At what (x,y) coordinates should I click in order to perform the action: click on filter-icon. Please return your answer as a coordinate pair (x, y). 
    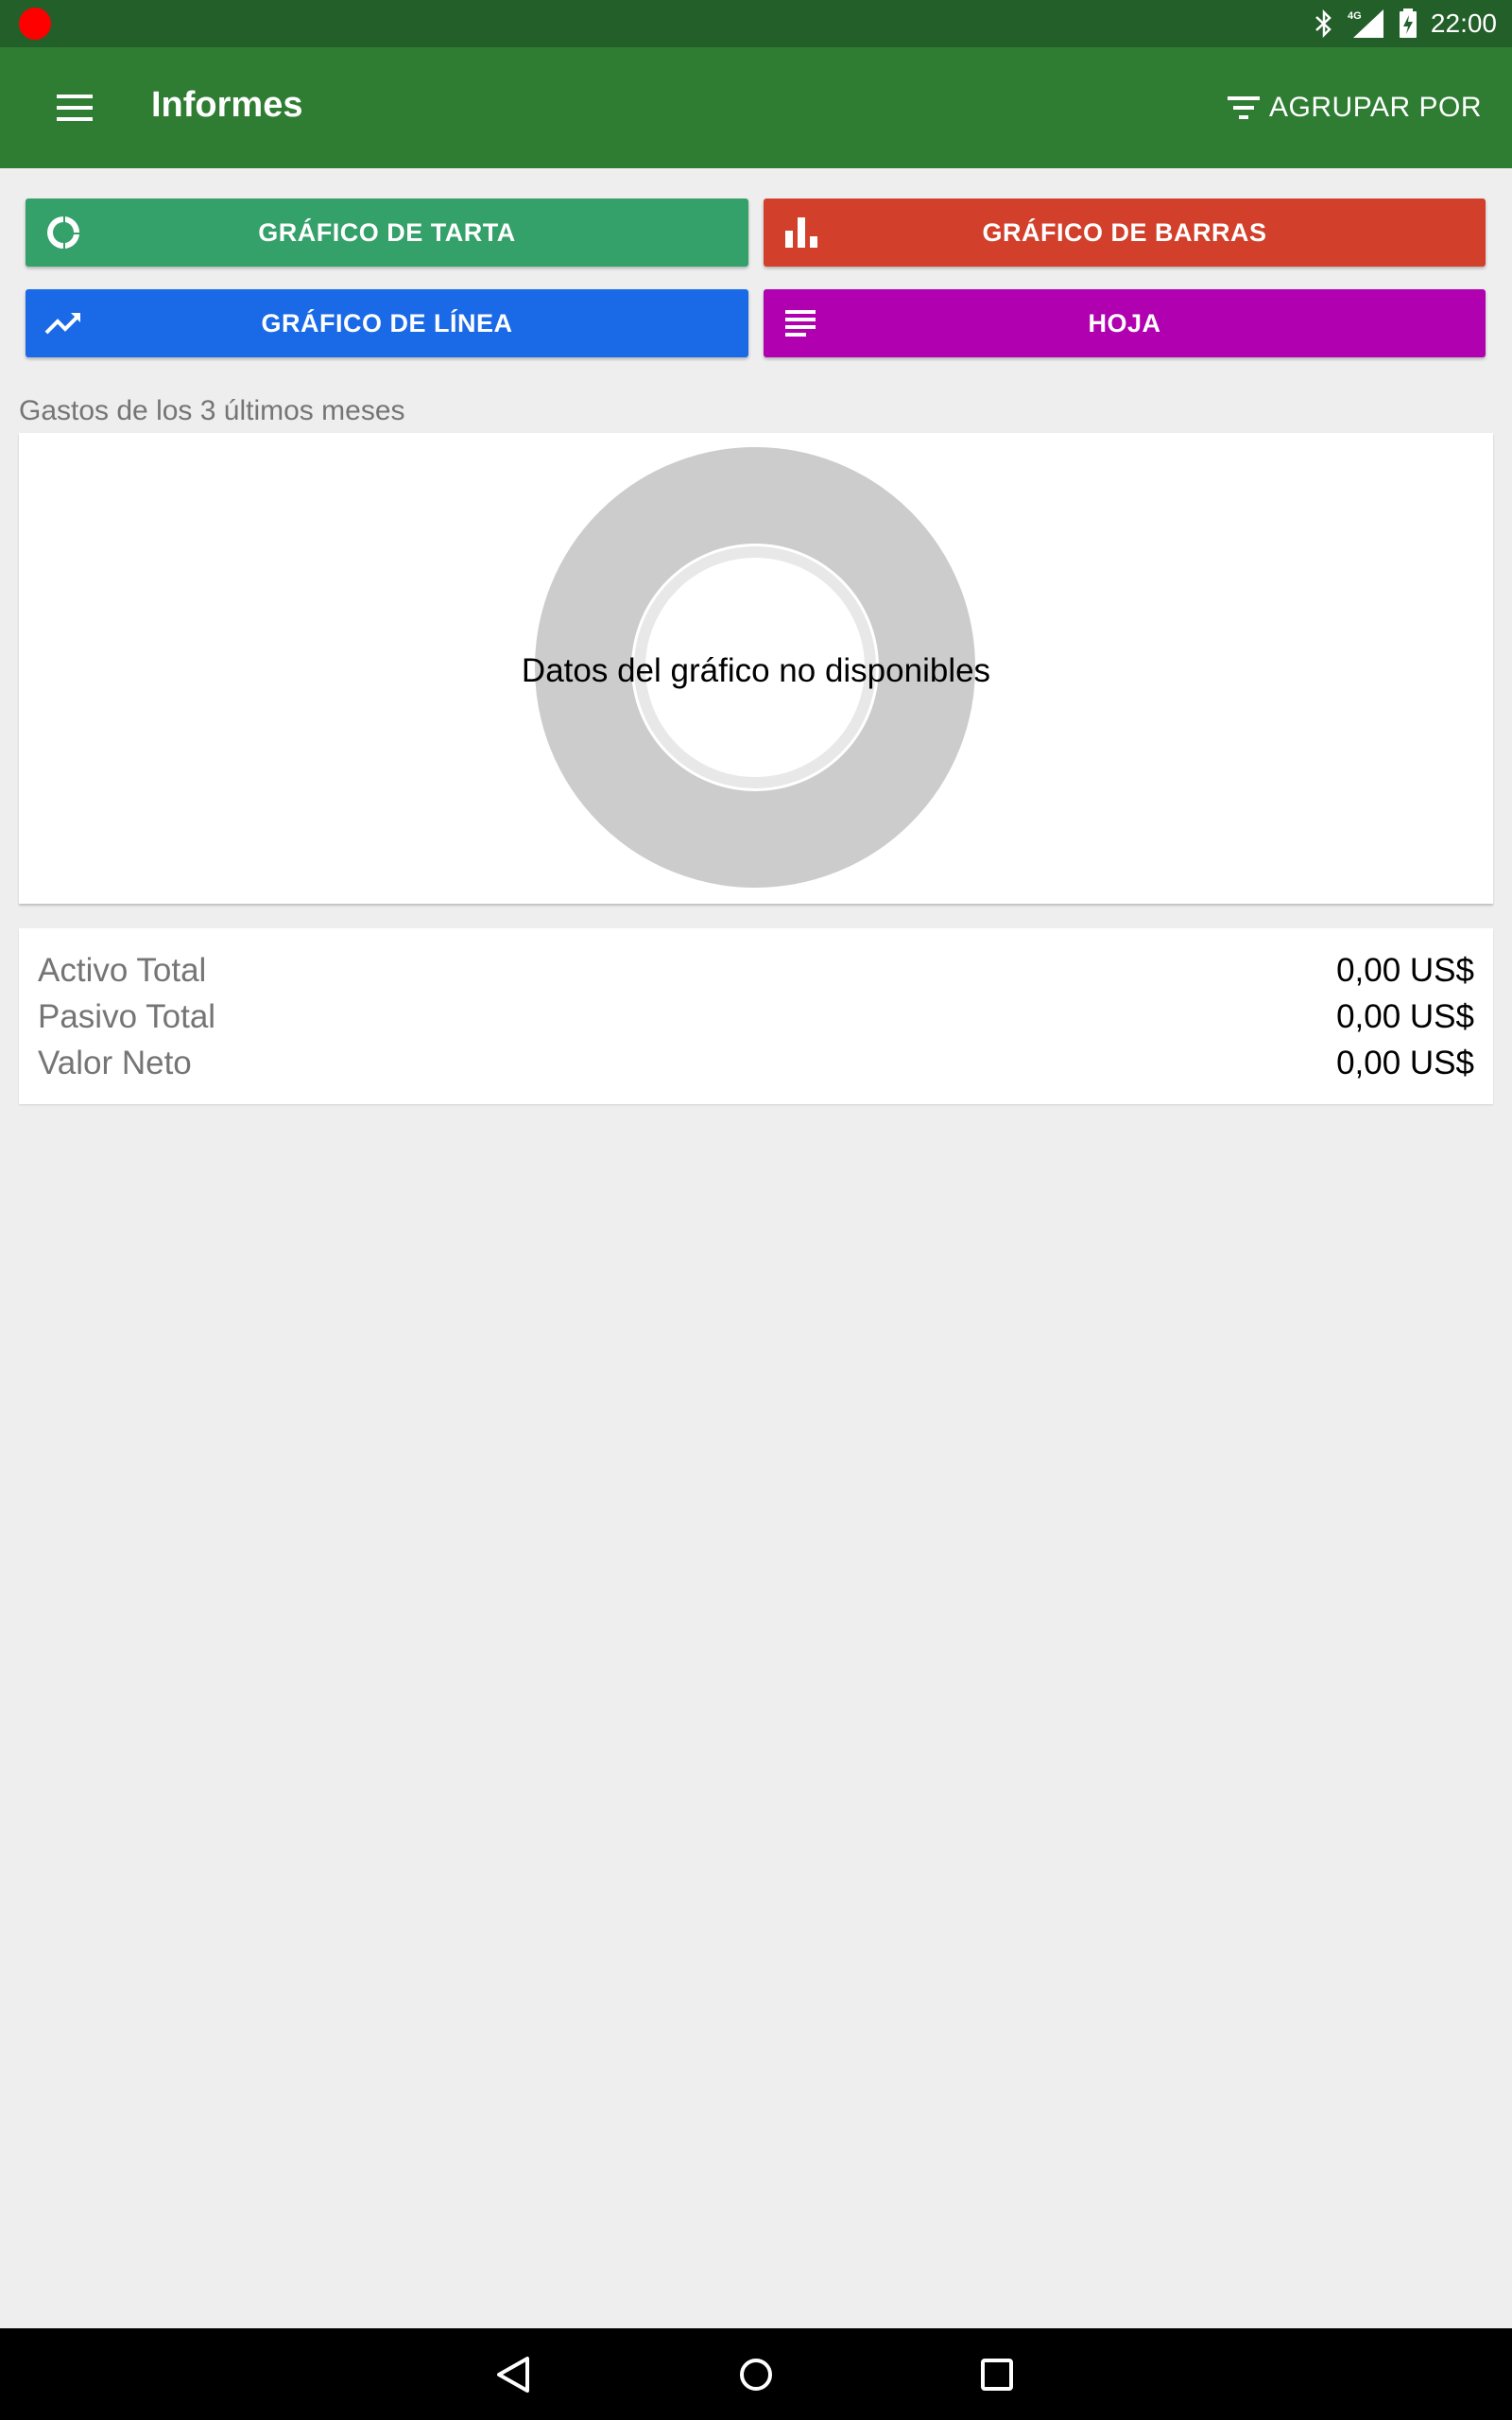
    Looking at the image, I should click on (1244, 107).